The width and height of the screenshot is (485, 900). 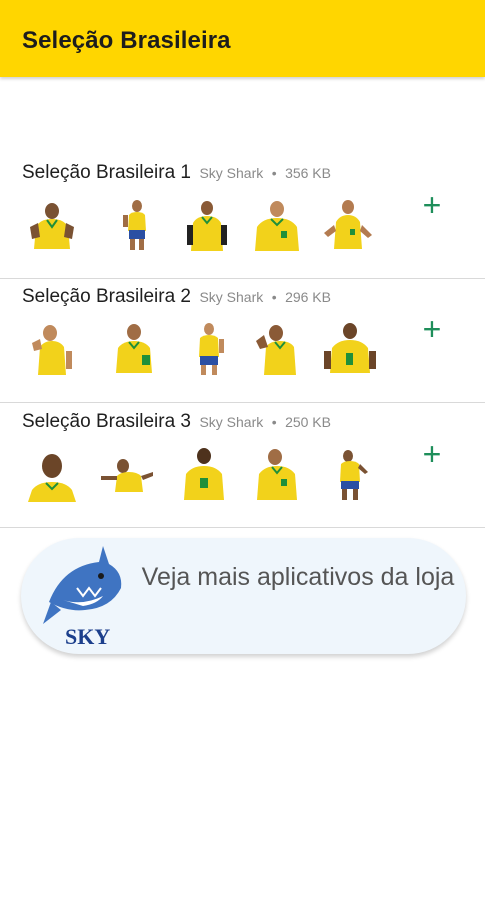 I want to click on pack-header: Seleção Brasileira 1 Sky Shark • 356 KB, so click(x=176, y=173).